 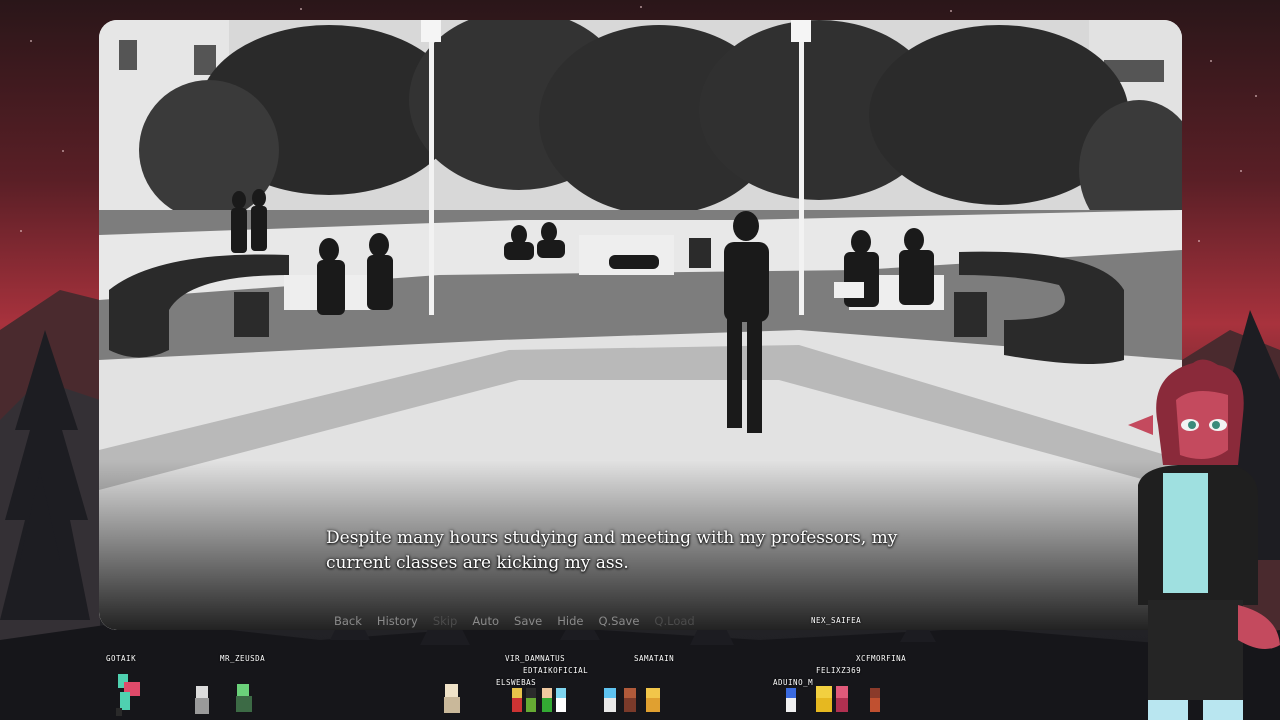 What do you see at coordinates (839, 670) in the screenshot?
I see `viewer-name: FELIXZ369` at bounding box center [839, 670].